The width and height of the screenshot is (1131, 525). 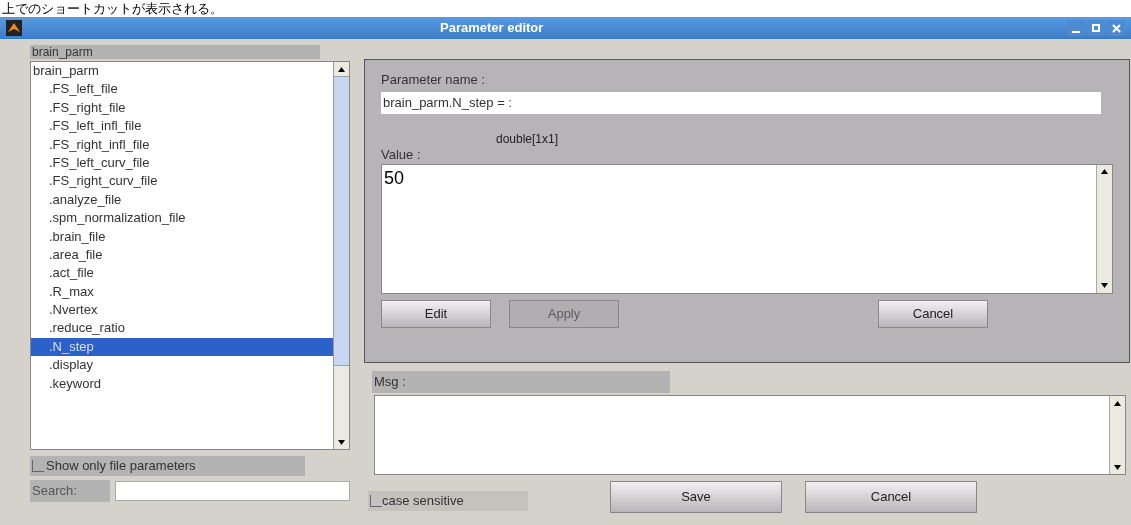 What do you see at coordinates (167, 466) in the screenshot?
I see `show-only-file-parameters-checkbox: Show only file parameters` at bounding box center [167, 466].